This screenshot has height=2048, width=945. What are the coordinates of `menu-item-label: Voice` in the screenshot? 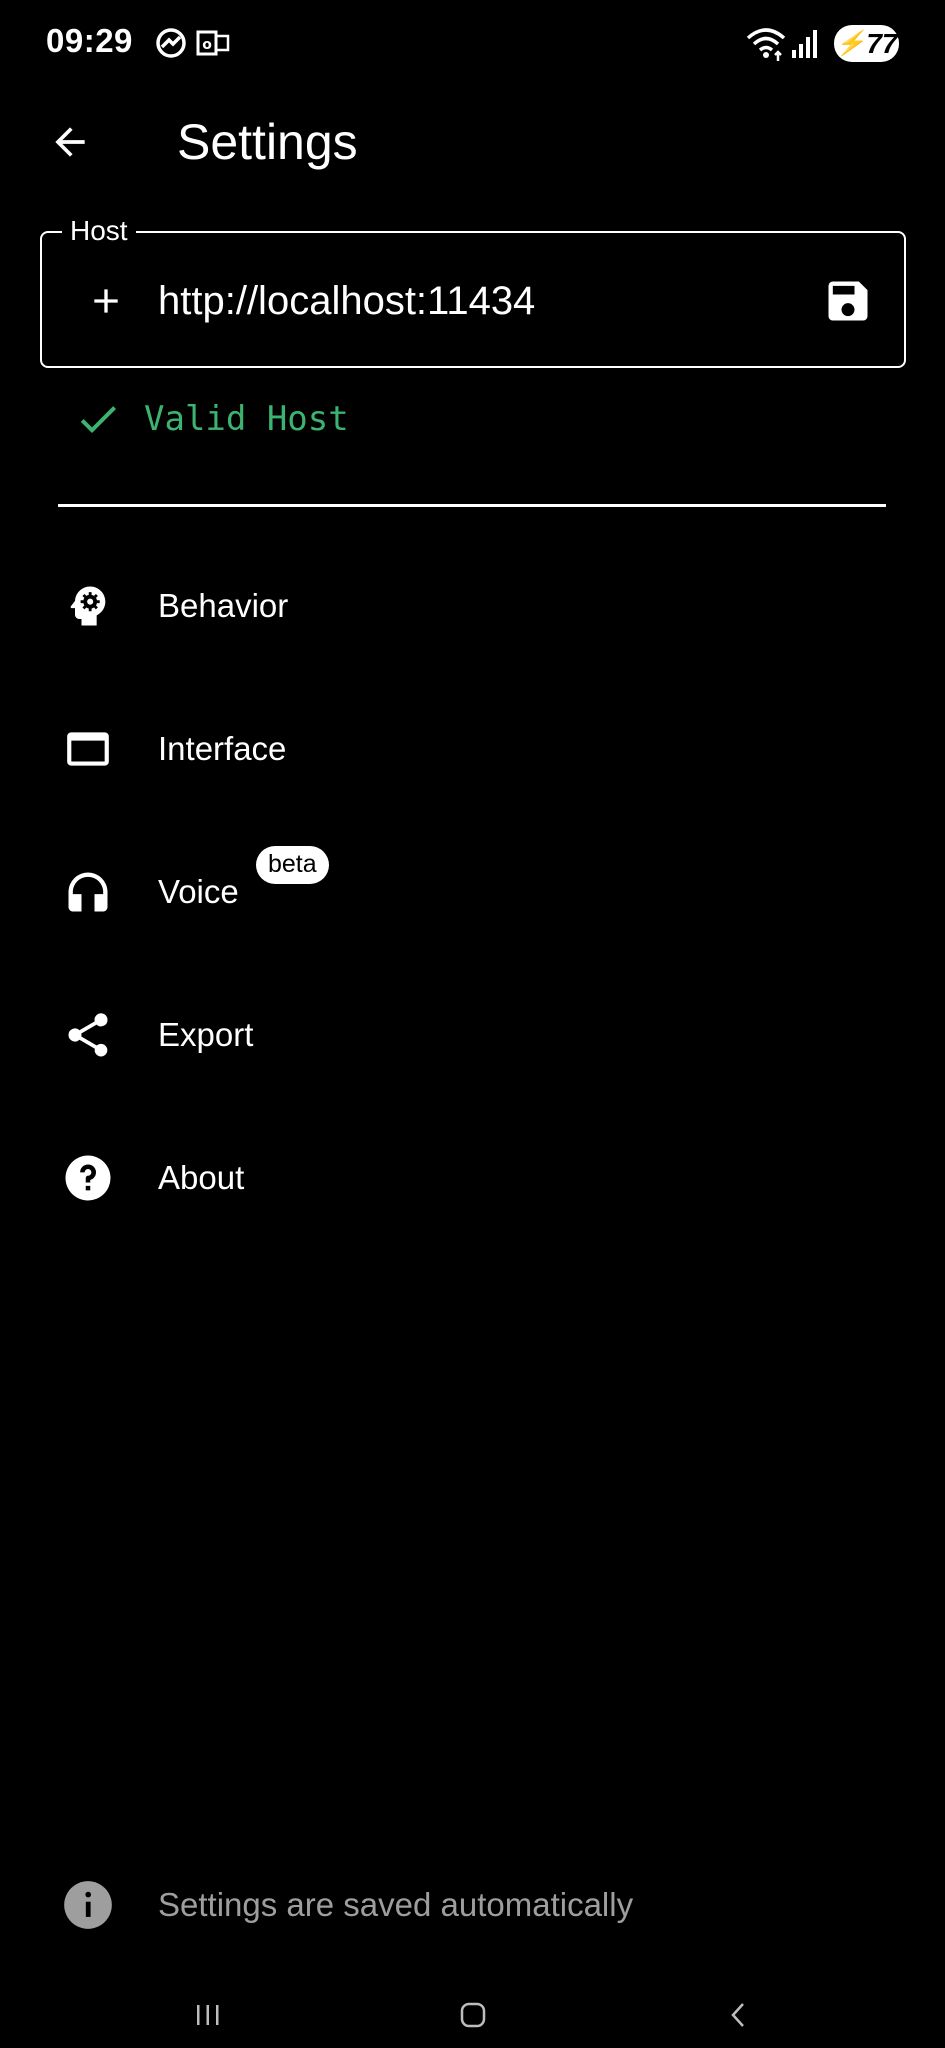 It's located at (198, 891).